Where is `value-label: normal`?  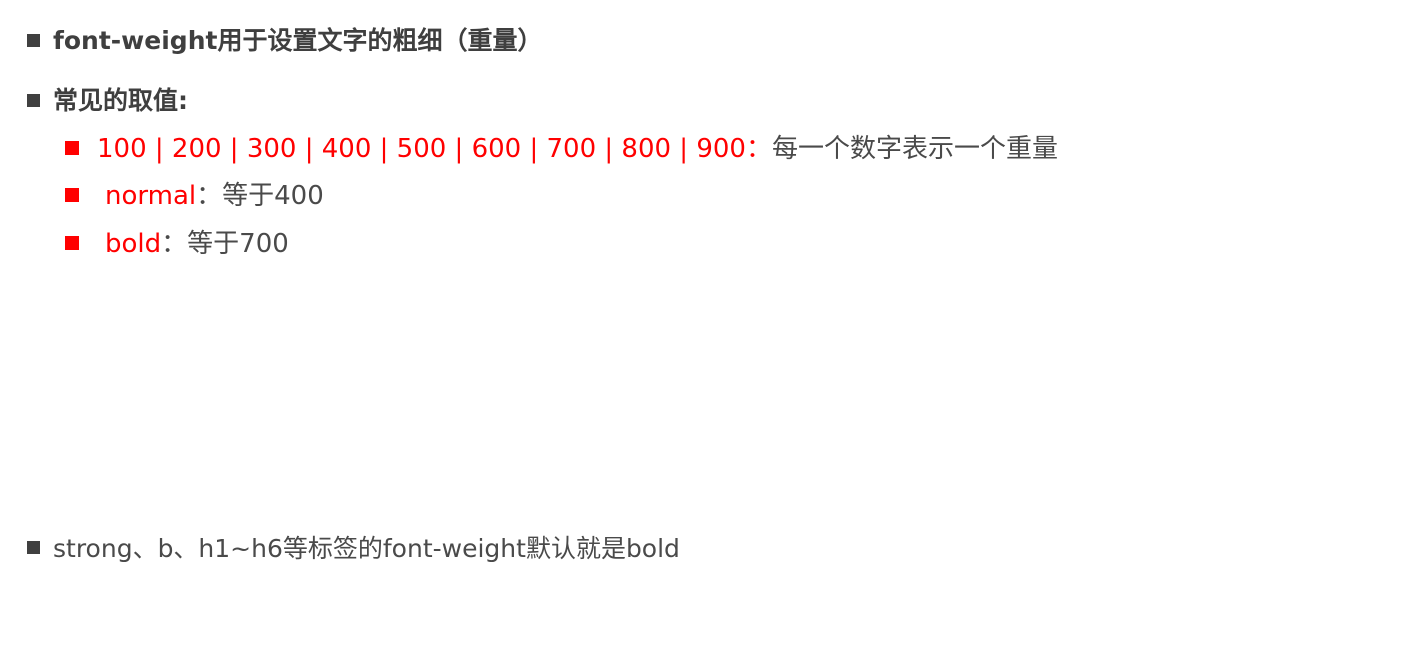
value-label: normal is located at coordinates (151, 196).